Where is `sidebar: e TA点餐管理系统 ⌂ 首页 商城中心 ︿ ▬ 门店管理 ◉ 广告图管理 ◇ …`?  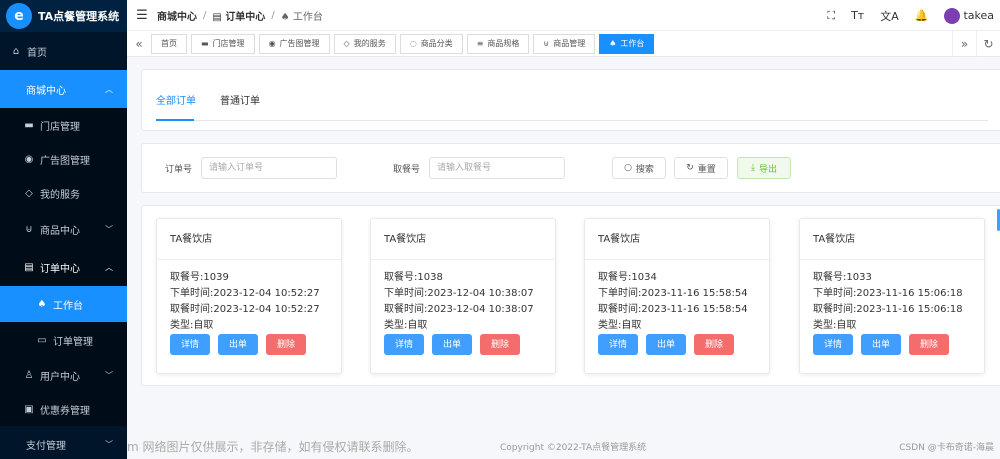 sidebar: e TA点餐管理系统 ⌂ 首页 商城中心 ︿ ▬ 门店管理 ◉ 广告图管理 ◇ … is located at coordinates (63, 229).